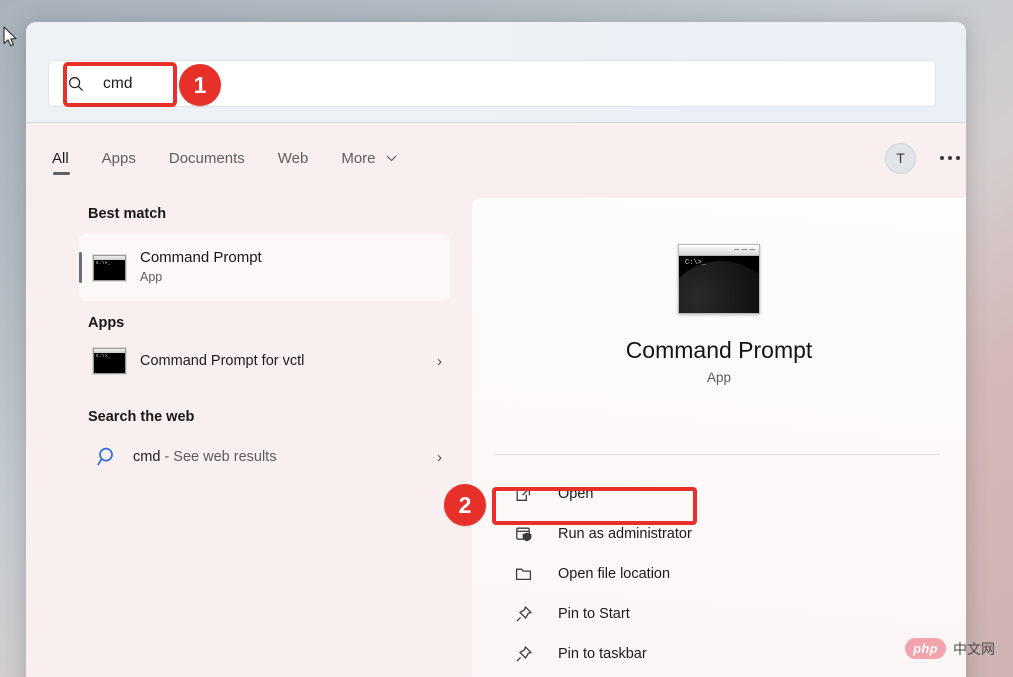 The image size is (1013, 677). Describe the element at coordinates (523, 534) in the screenshot. I see `shield-admin-icon` at that location.